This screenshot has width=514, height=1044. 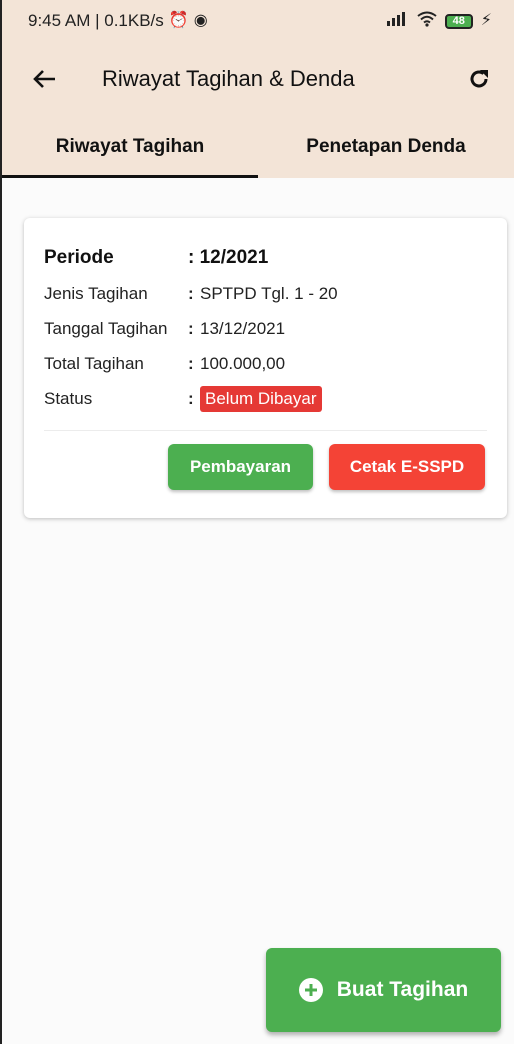 I want to click on tanggal-tagihan-label: Tanggal Tagihan, so click(x=106, y=328).